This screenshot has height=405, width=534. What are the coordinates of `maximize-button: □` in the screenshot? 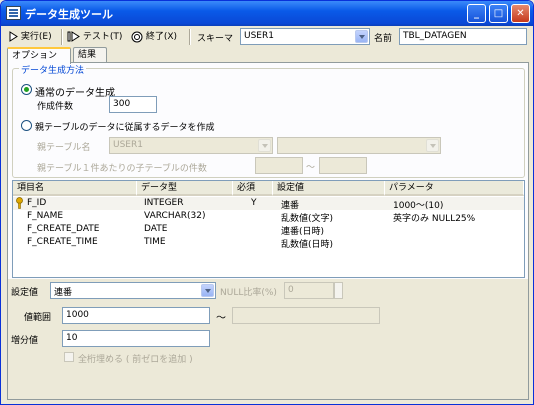 It's located at (498, 13).